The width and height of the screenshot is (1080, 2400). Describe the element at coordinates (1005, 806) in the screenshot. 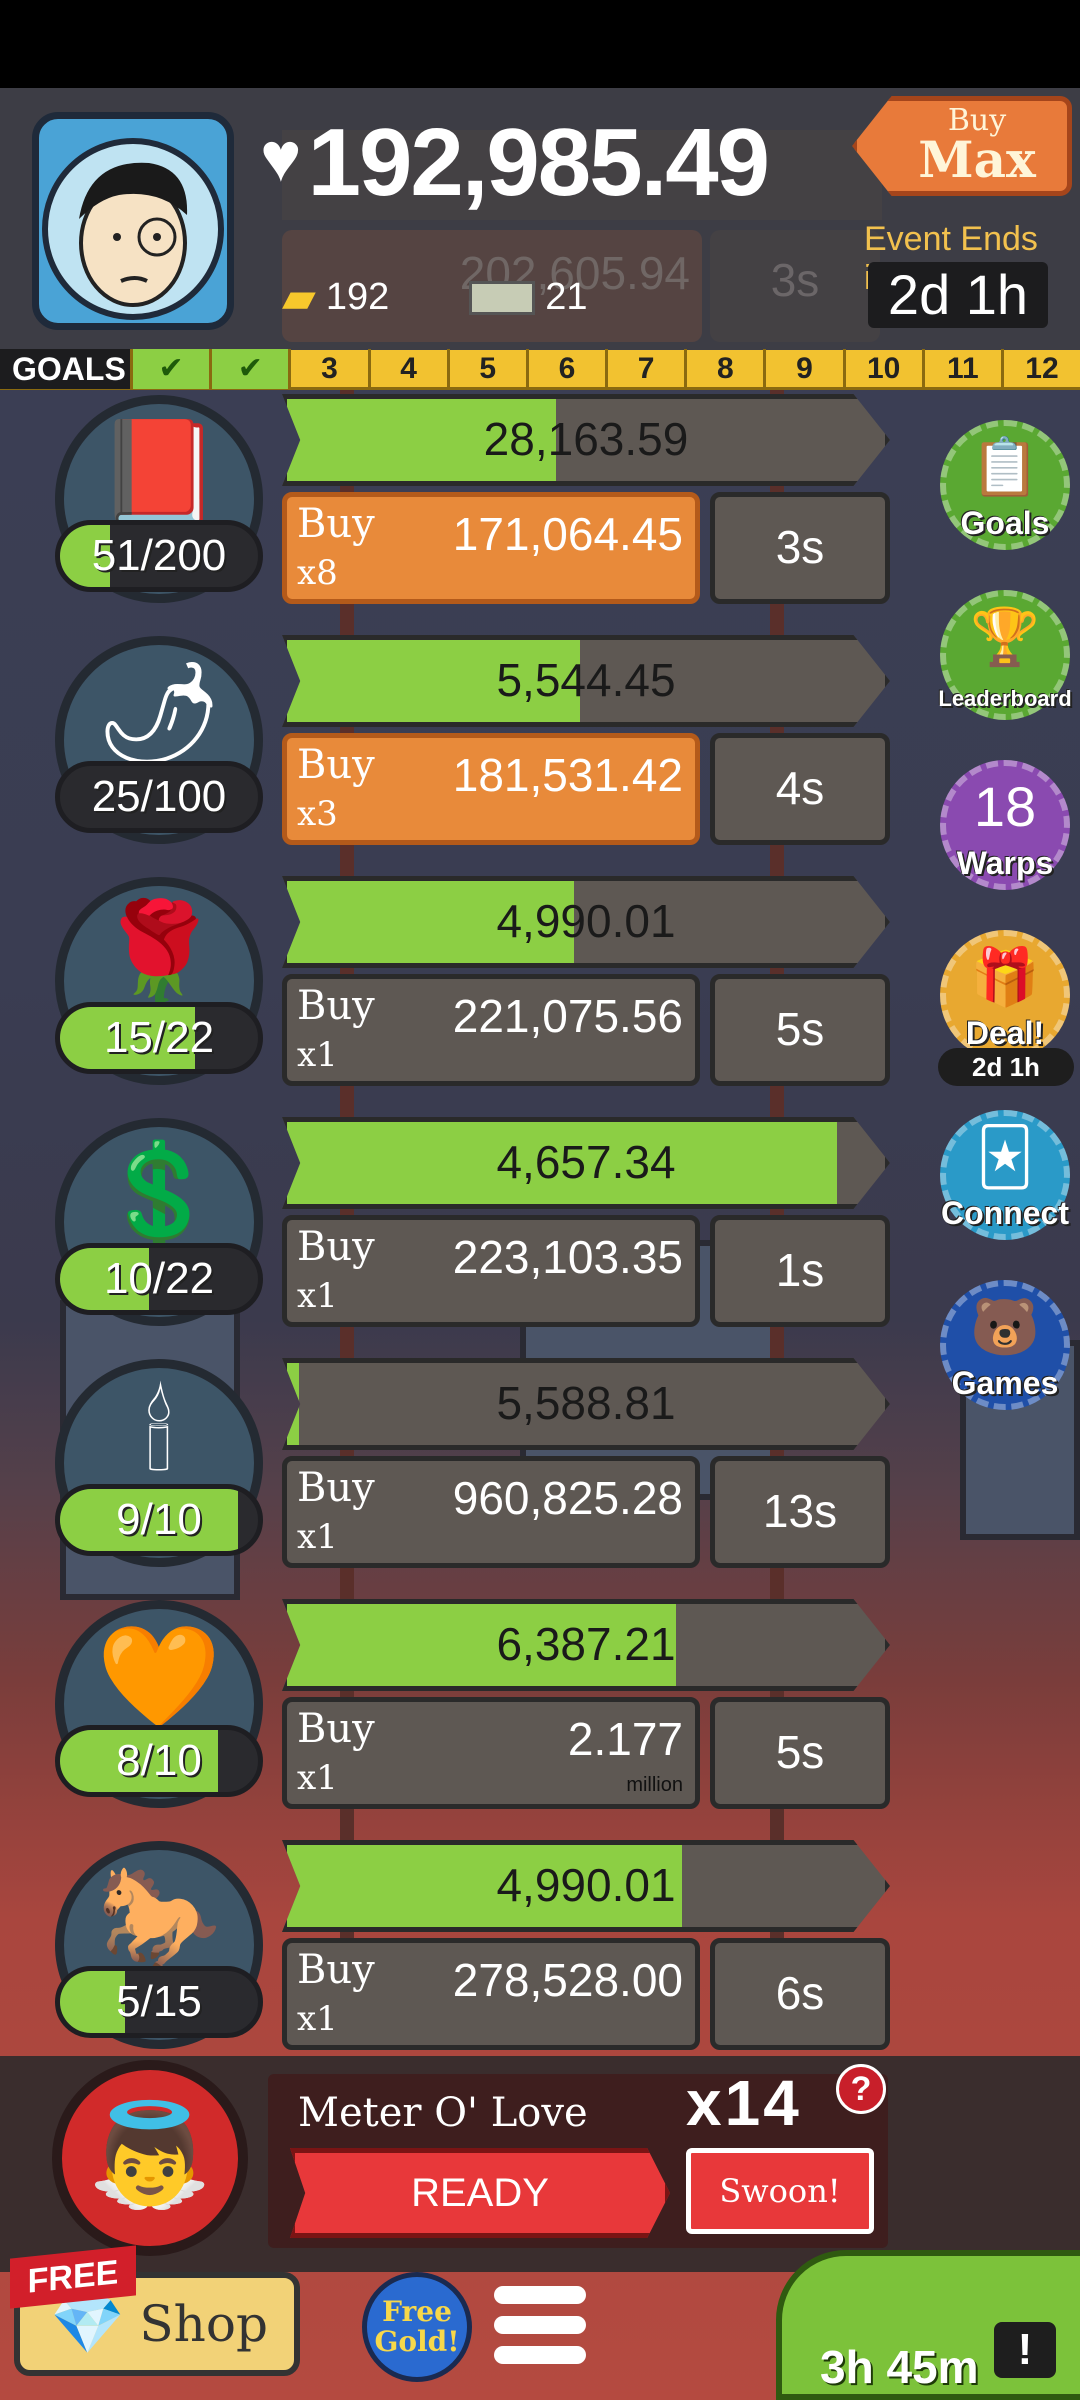

I see `clock-icon: 18` at that location.